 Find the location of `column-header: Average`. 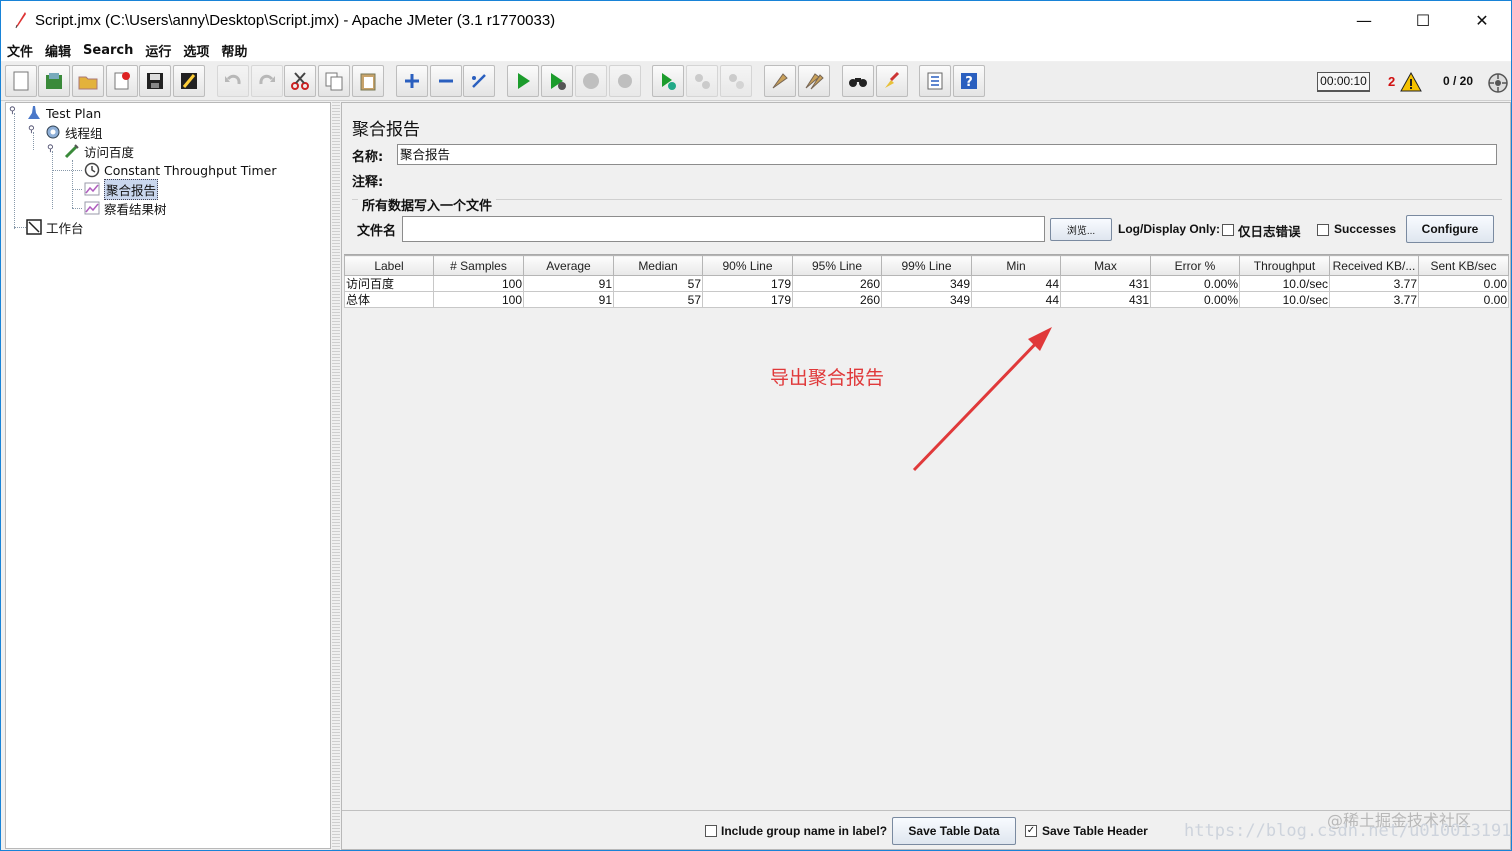

column-header: Average is located at coordinates (568, 265).